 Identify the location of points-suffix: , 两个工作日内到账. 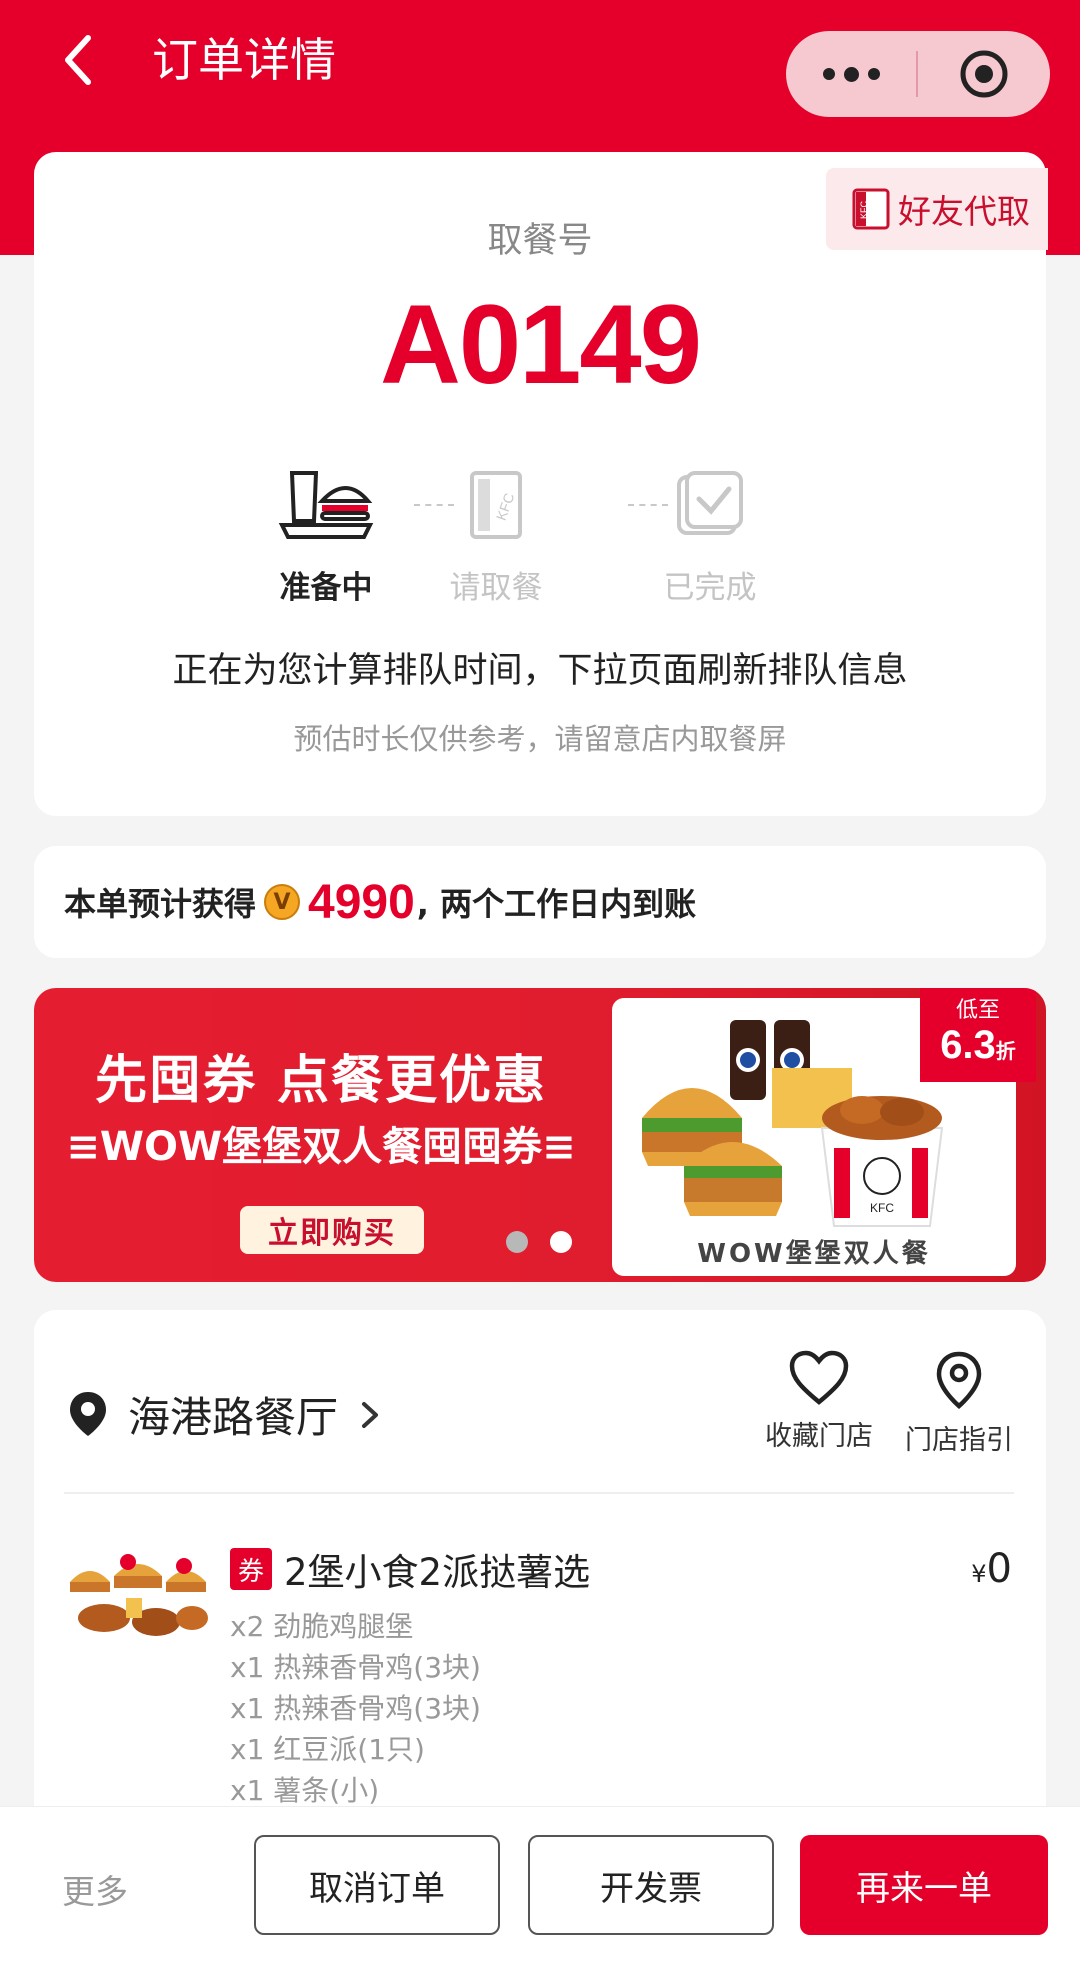
(556, 904).